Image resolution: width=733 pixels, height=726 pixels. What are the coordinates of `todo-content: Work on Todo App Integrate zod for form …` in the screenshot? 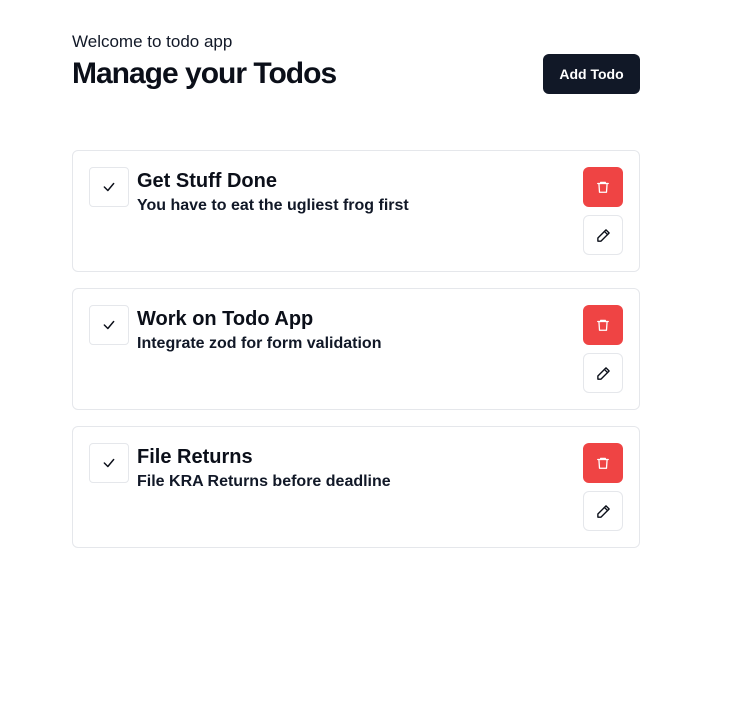 It's located at (347, 330).